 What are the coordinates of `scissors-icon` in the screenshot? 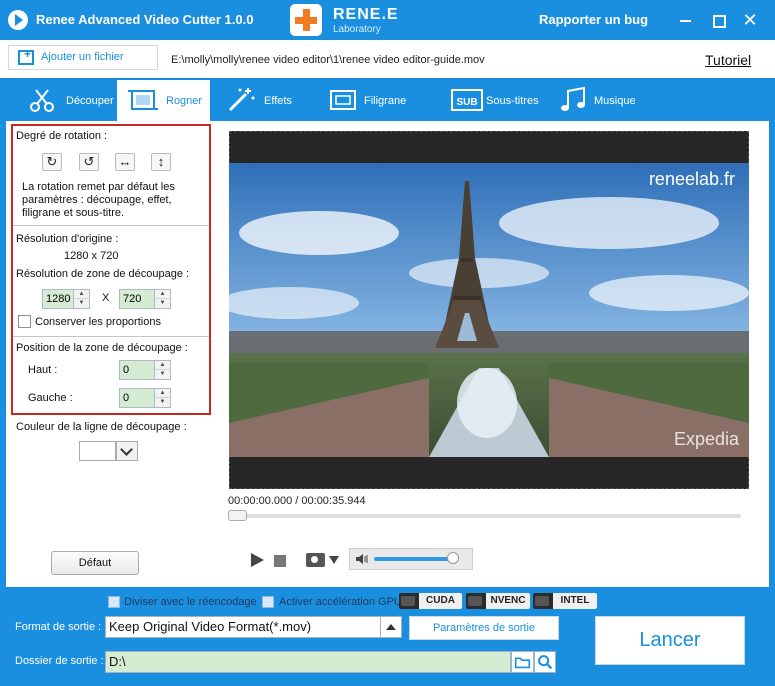 It's located at (42, 100).